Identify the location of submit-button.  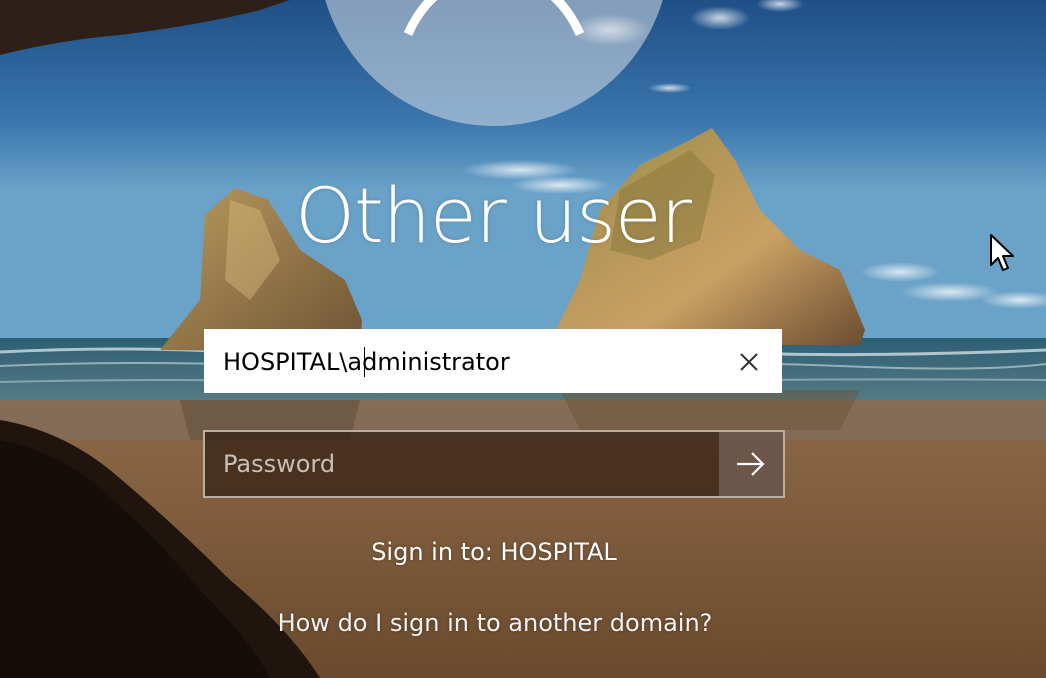
(751, 464).